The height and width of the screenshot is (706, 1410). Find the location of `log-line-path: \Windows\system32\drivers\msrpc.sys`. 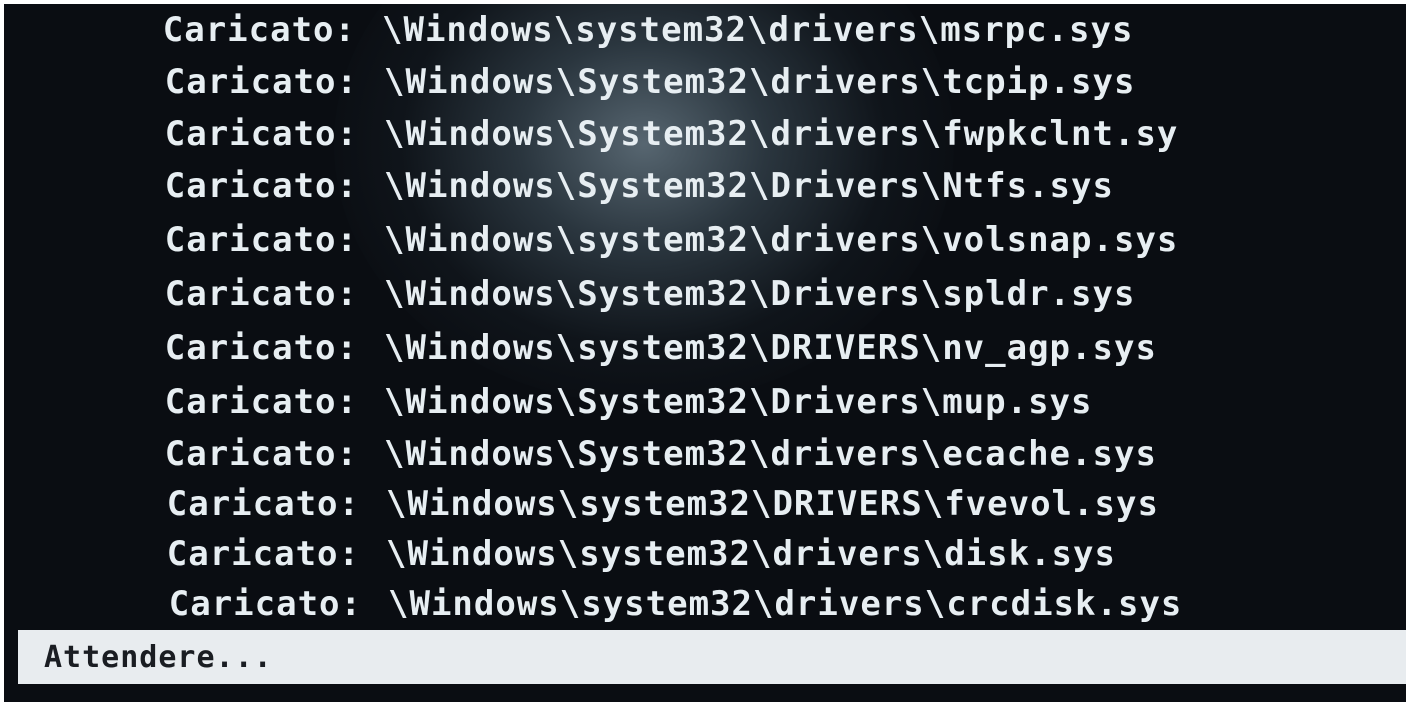

log-line-path: \Windows\system32\drivers\msrpc.sys is located at coordinates (758, 30).